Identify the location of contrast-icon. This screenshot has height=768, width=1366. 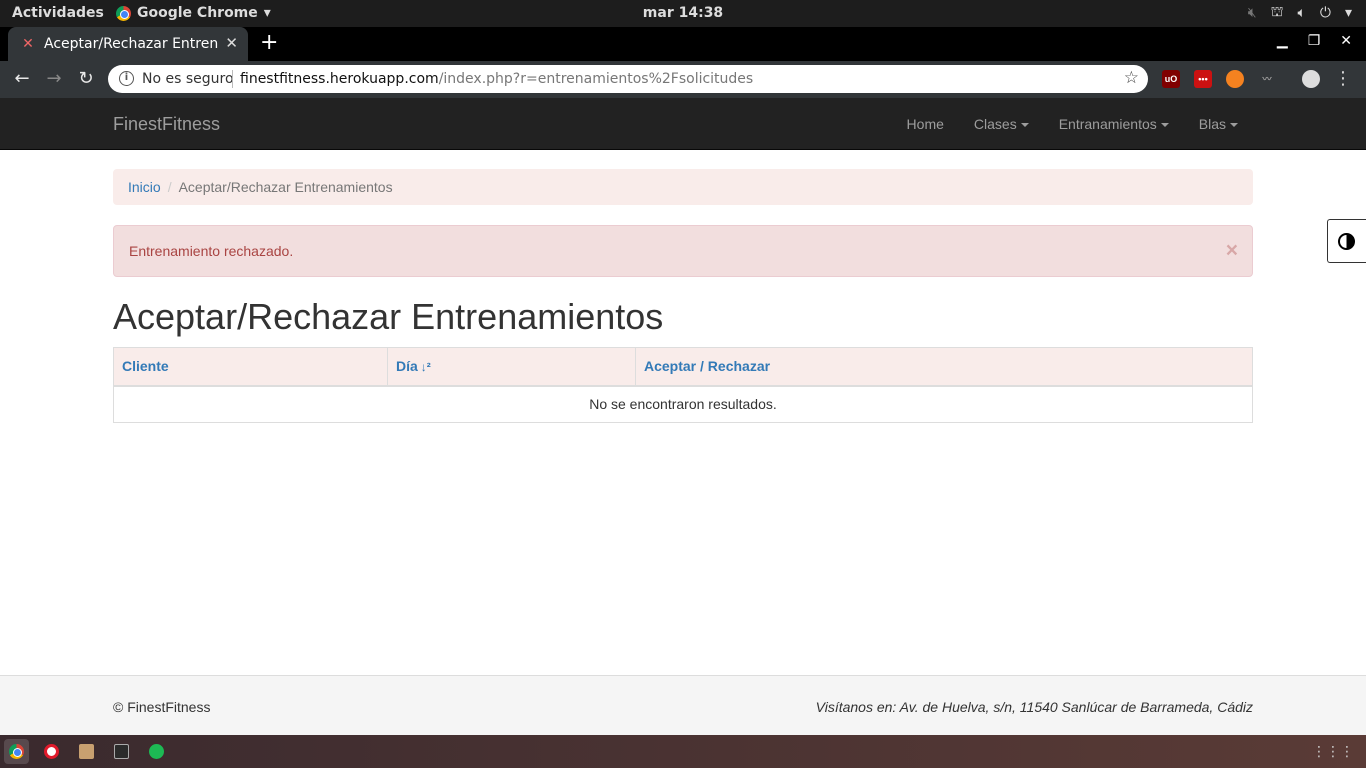
(1346, 241).